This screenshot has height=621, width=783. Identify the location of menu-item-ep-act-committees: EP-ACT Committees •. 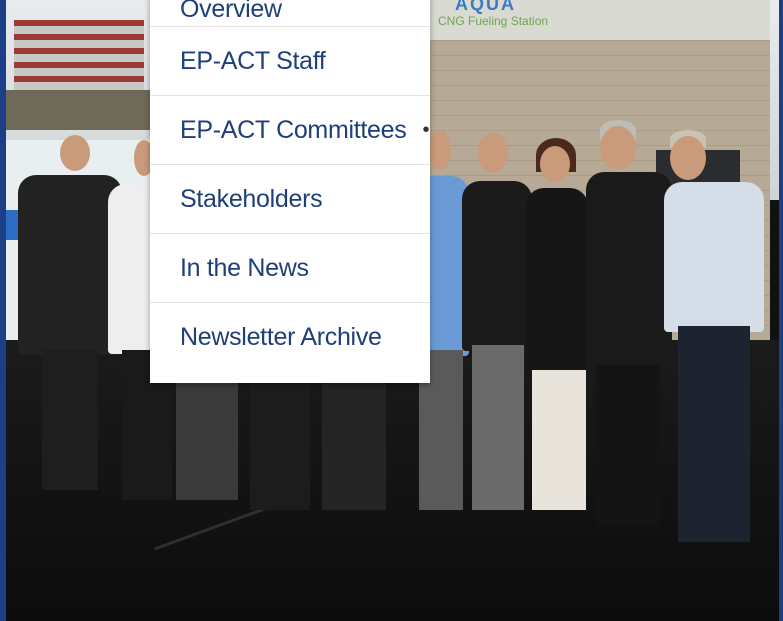
(290, 129).